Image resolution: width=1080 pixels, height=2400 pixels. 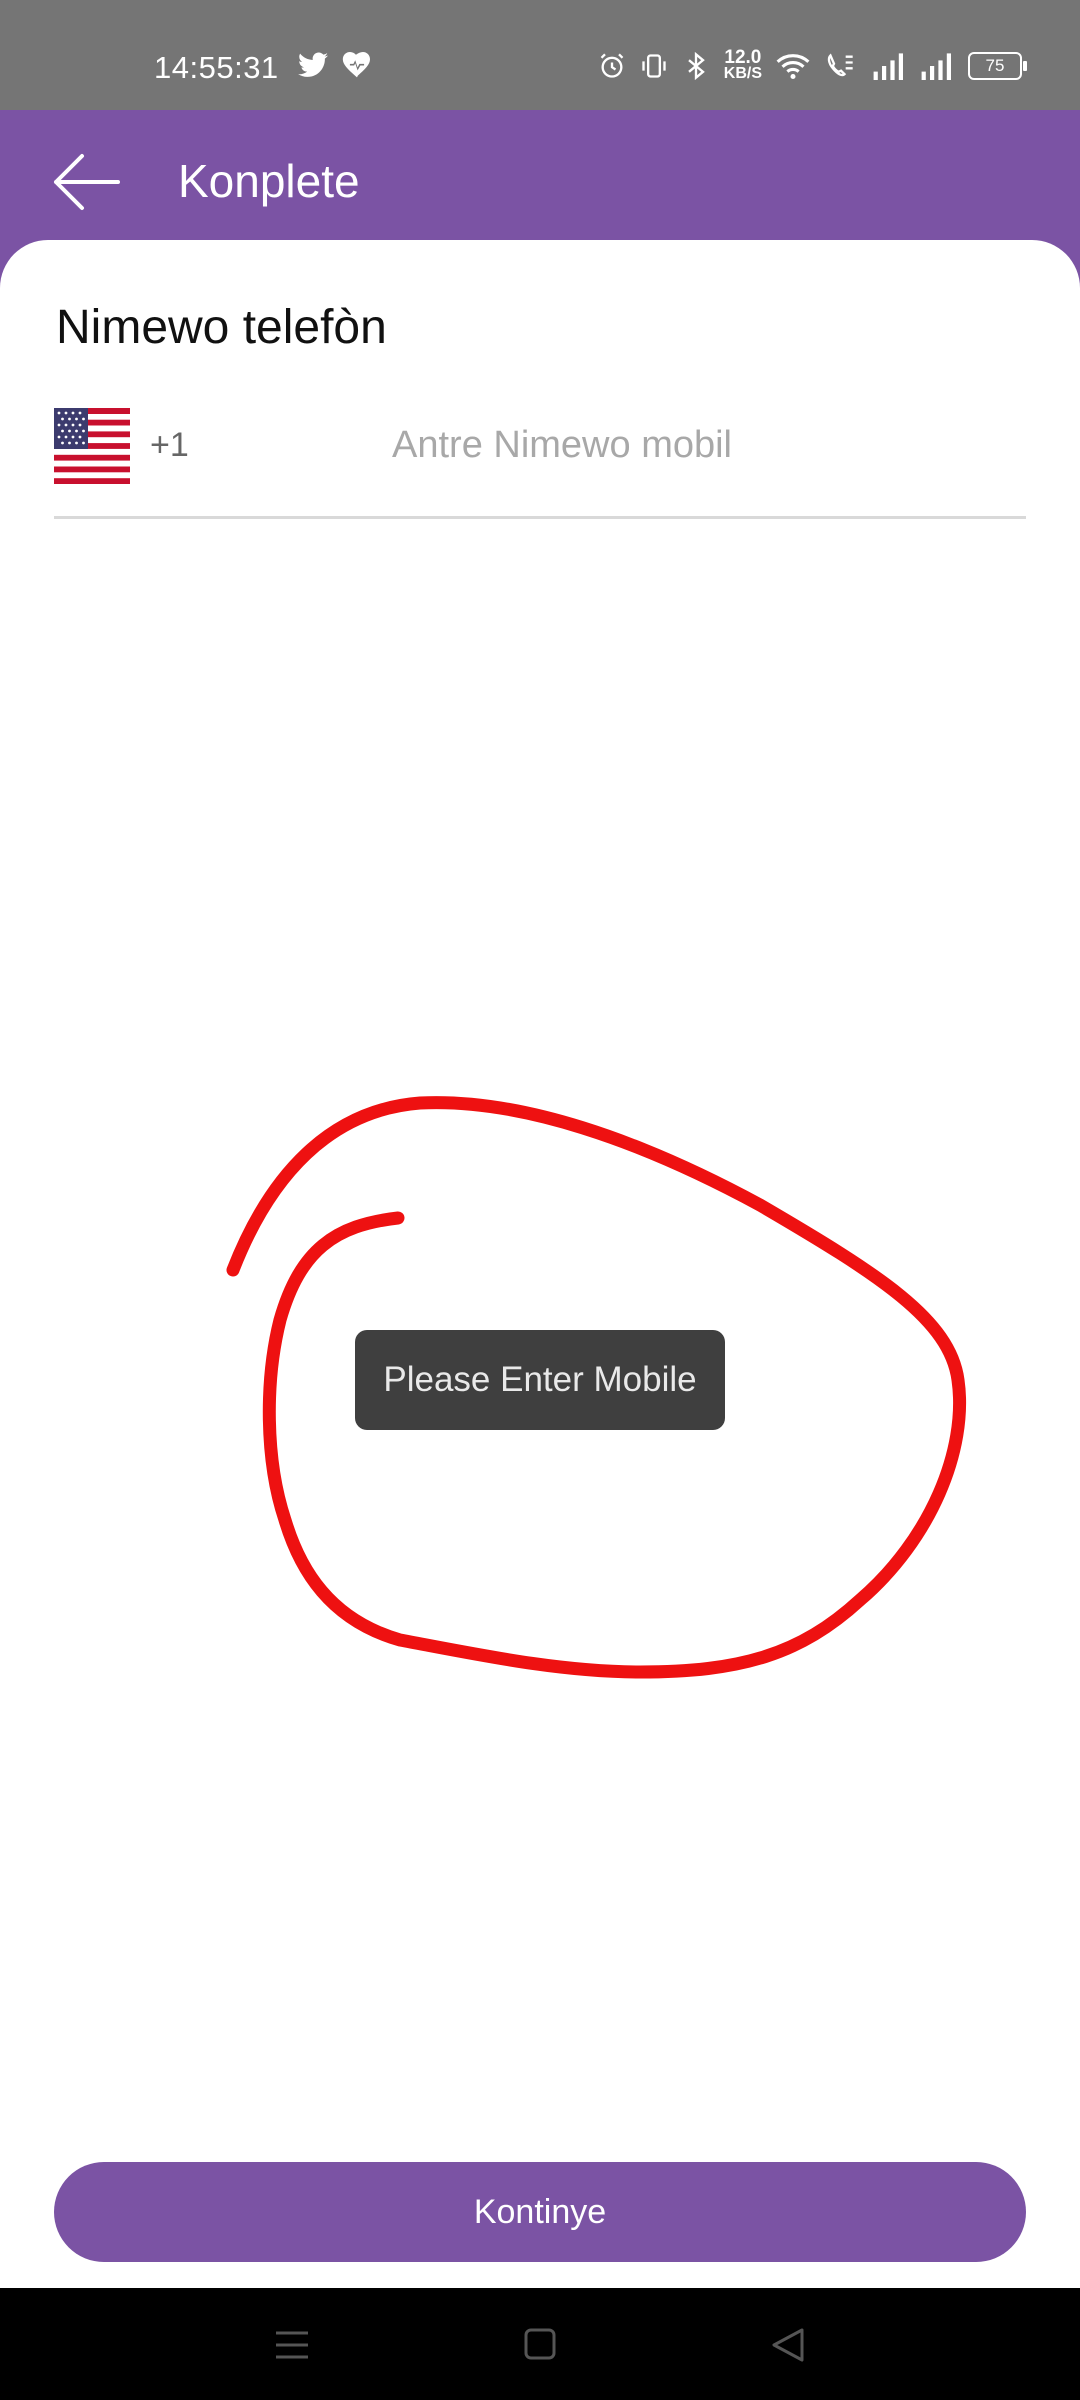 What do you see at coordinates (269, 181) in the screenshot?
I see `page-title: Konplete` at bounding box center [269, 181].